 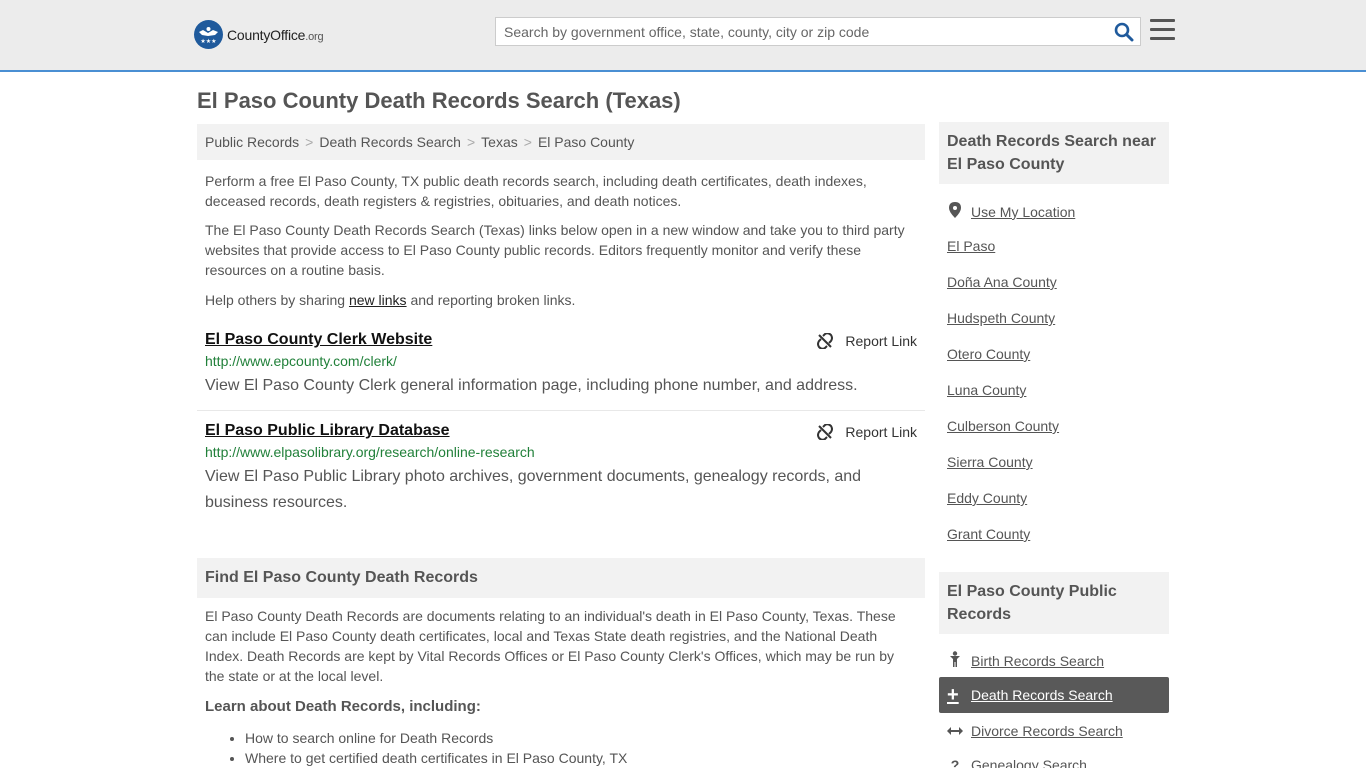 I want to click on list-item: How to search online for Death Records, so click(x=436, y=738).